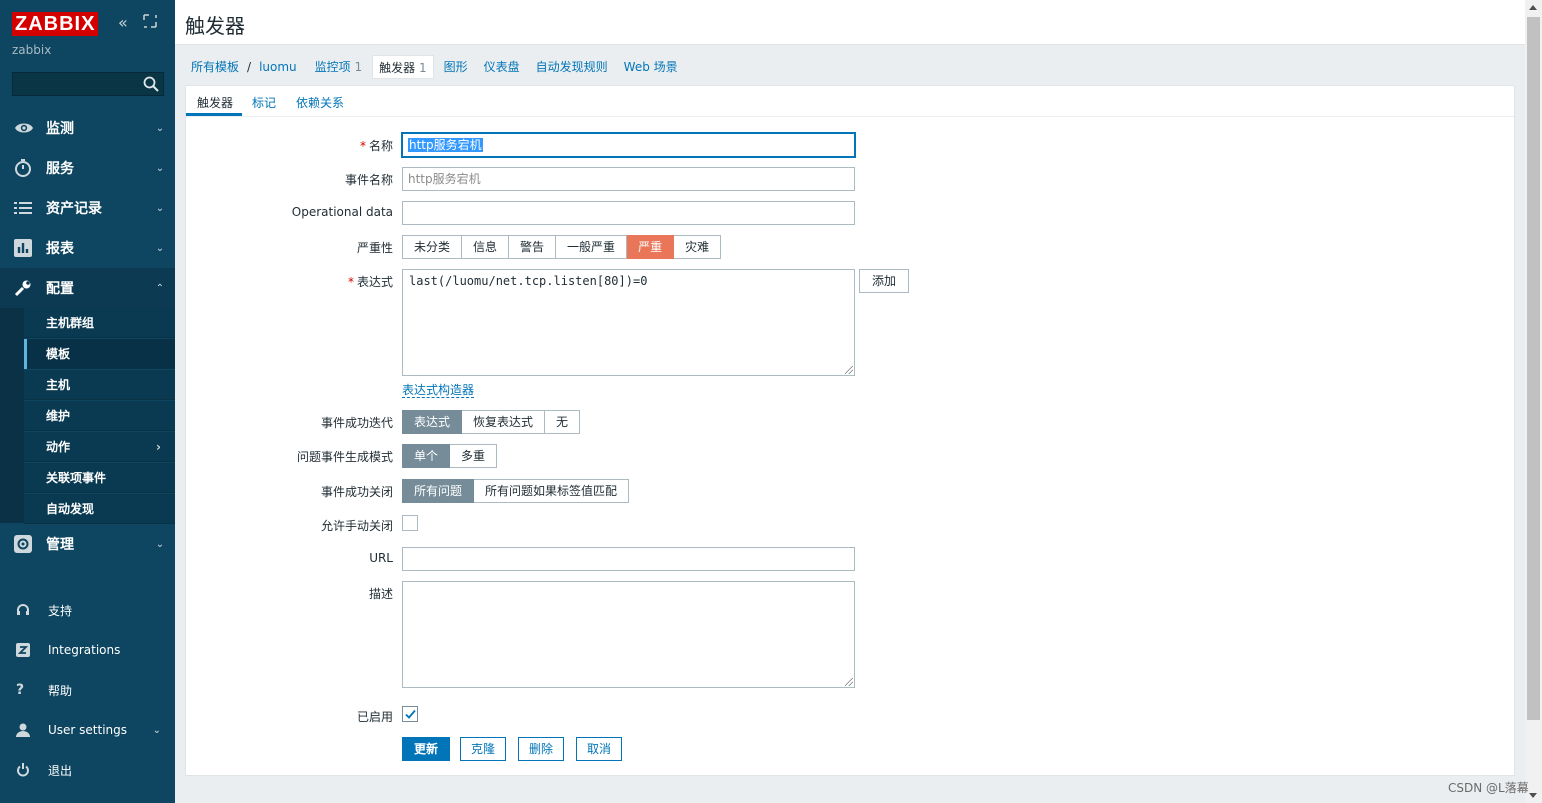 The height and width of the screenshot is (803, 1542). I want to click on description-textarea, so click(628, 634).